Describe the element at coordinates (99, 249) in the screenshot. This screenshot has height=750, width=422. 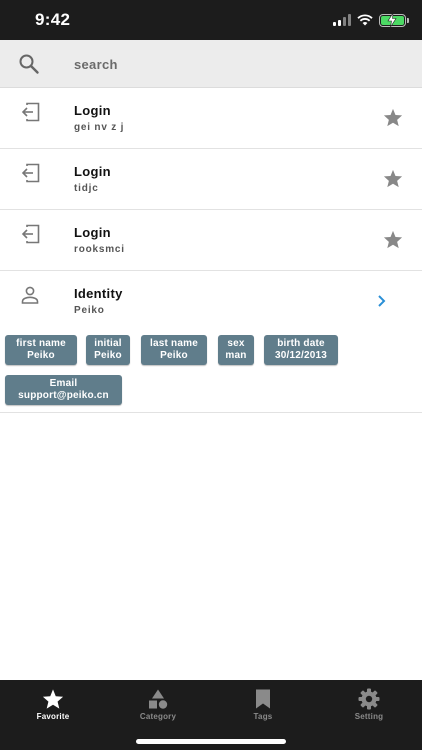
I see `entry-subtitle: rooksmci` at that location.